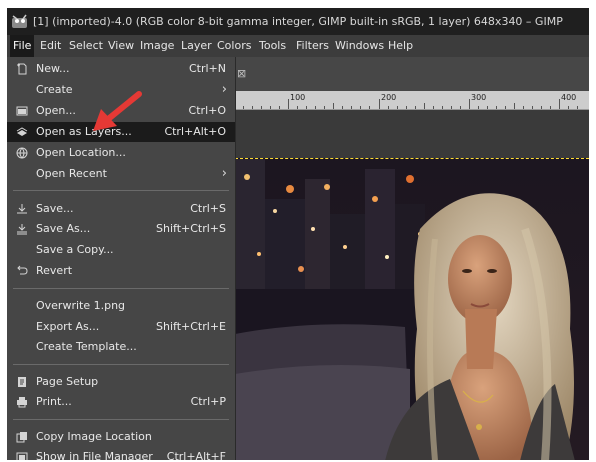 The image size is (596, 462). What do you see at coordinates (412, 74) in the screenshot?
I see `image-tab-strip: ⊠` at bounding box center [412, 74].